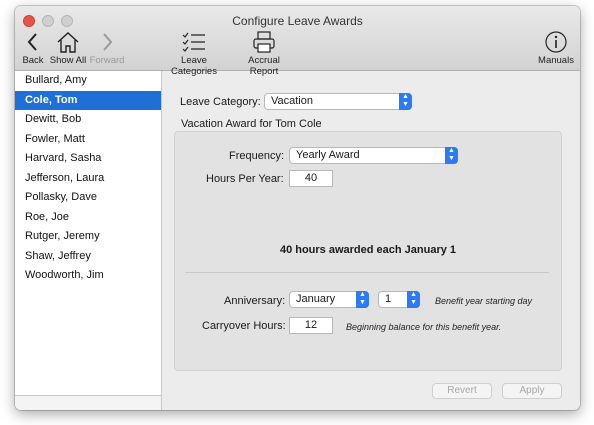 The height and width of the screenshot is (425, 594). Describe the element at coordinates (245, 179) in the screenshot. I see `hours-per-year-label: Hours Per Year:` at that location.